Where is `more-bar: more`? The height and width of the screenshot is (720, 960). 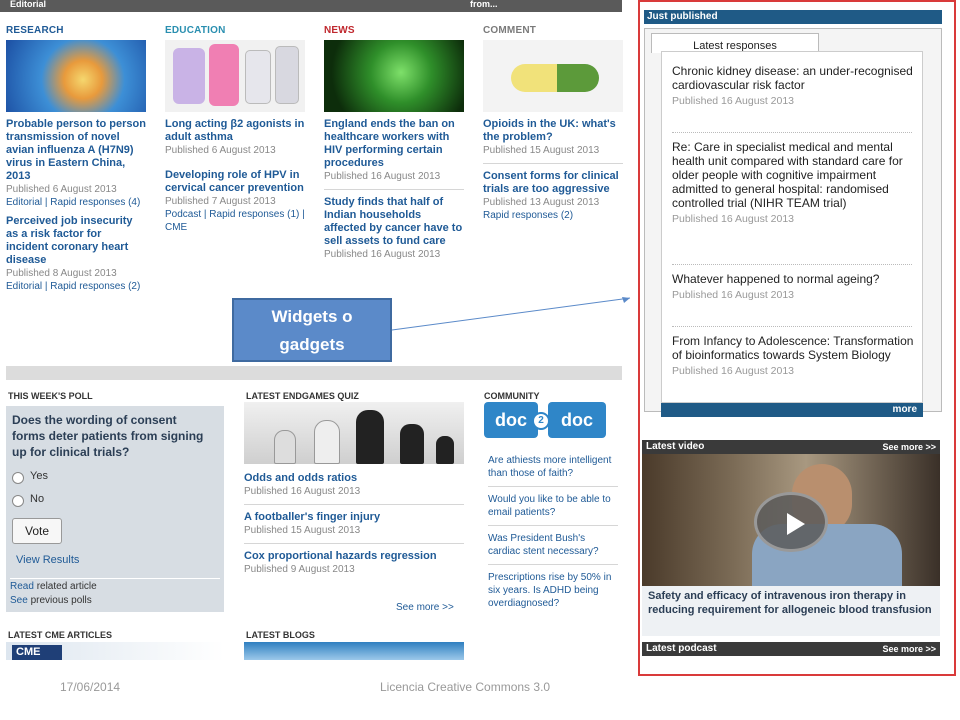 more-bar: more is located at coordinates (792, 410).